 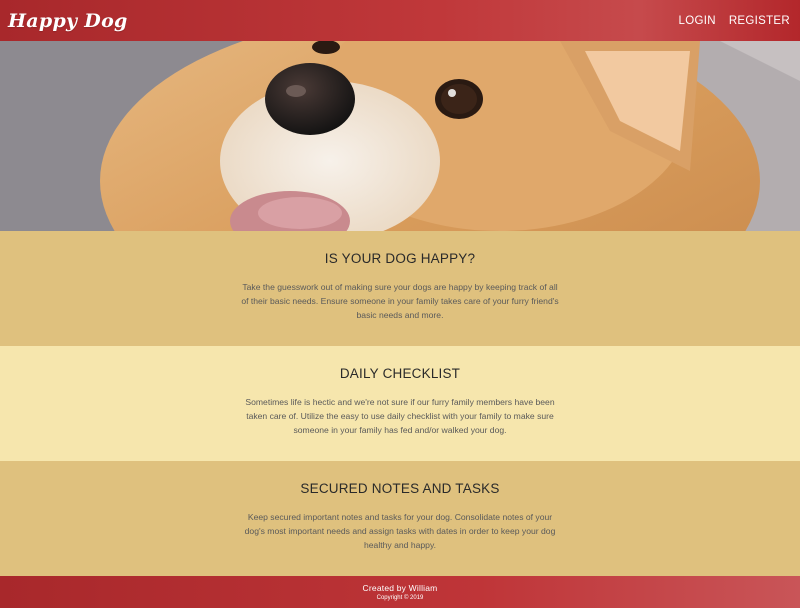 I want to click on footer-copyright: Copyright © 2019, so click(x=400, y=598).